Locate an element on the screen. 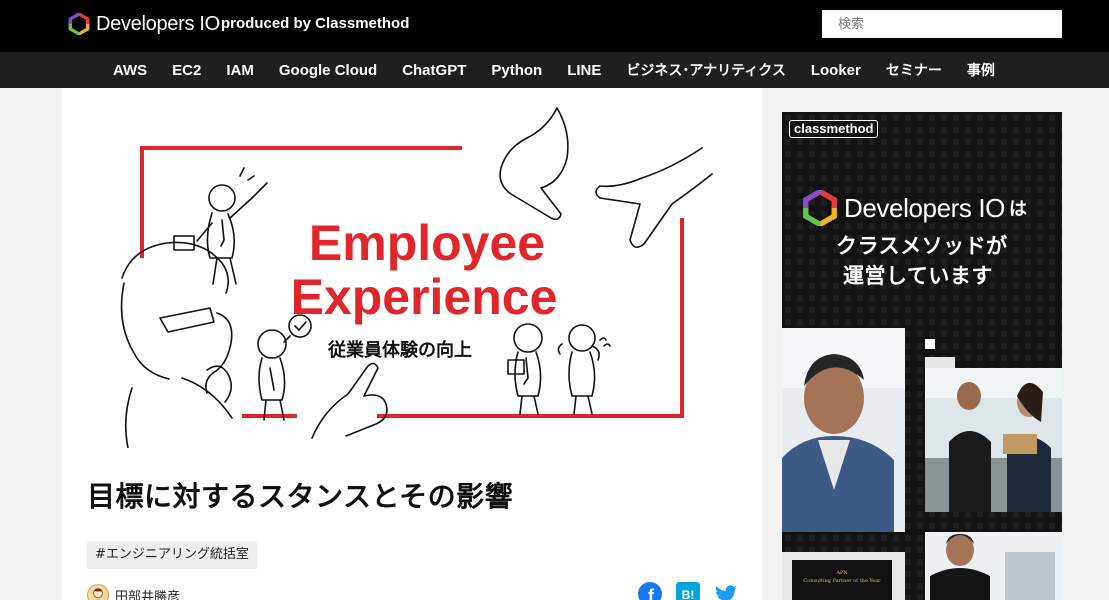  hero-line2: Experience is located at coordinates (424, 297).